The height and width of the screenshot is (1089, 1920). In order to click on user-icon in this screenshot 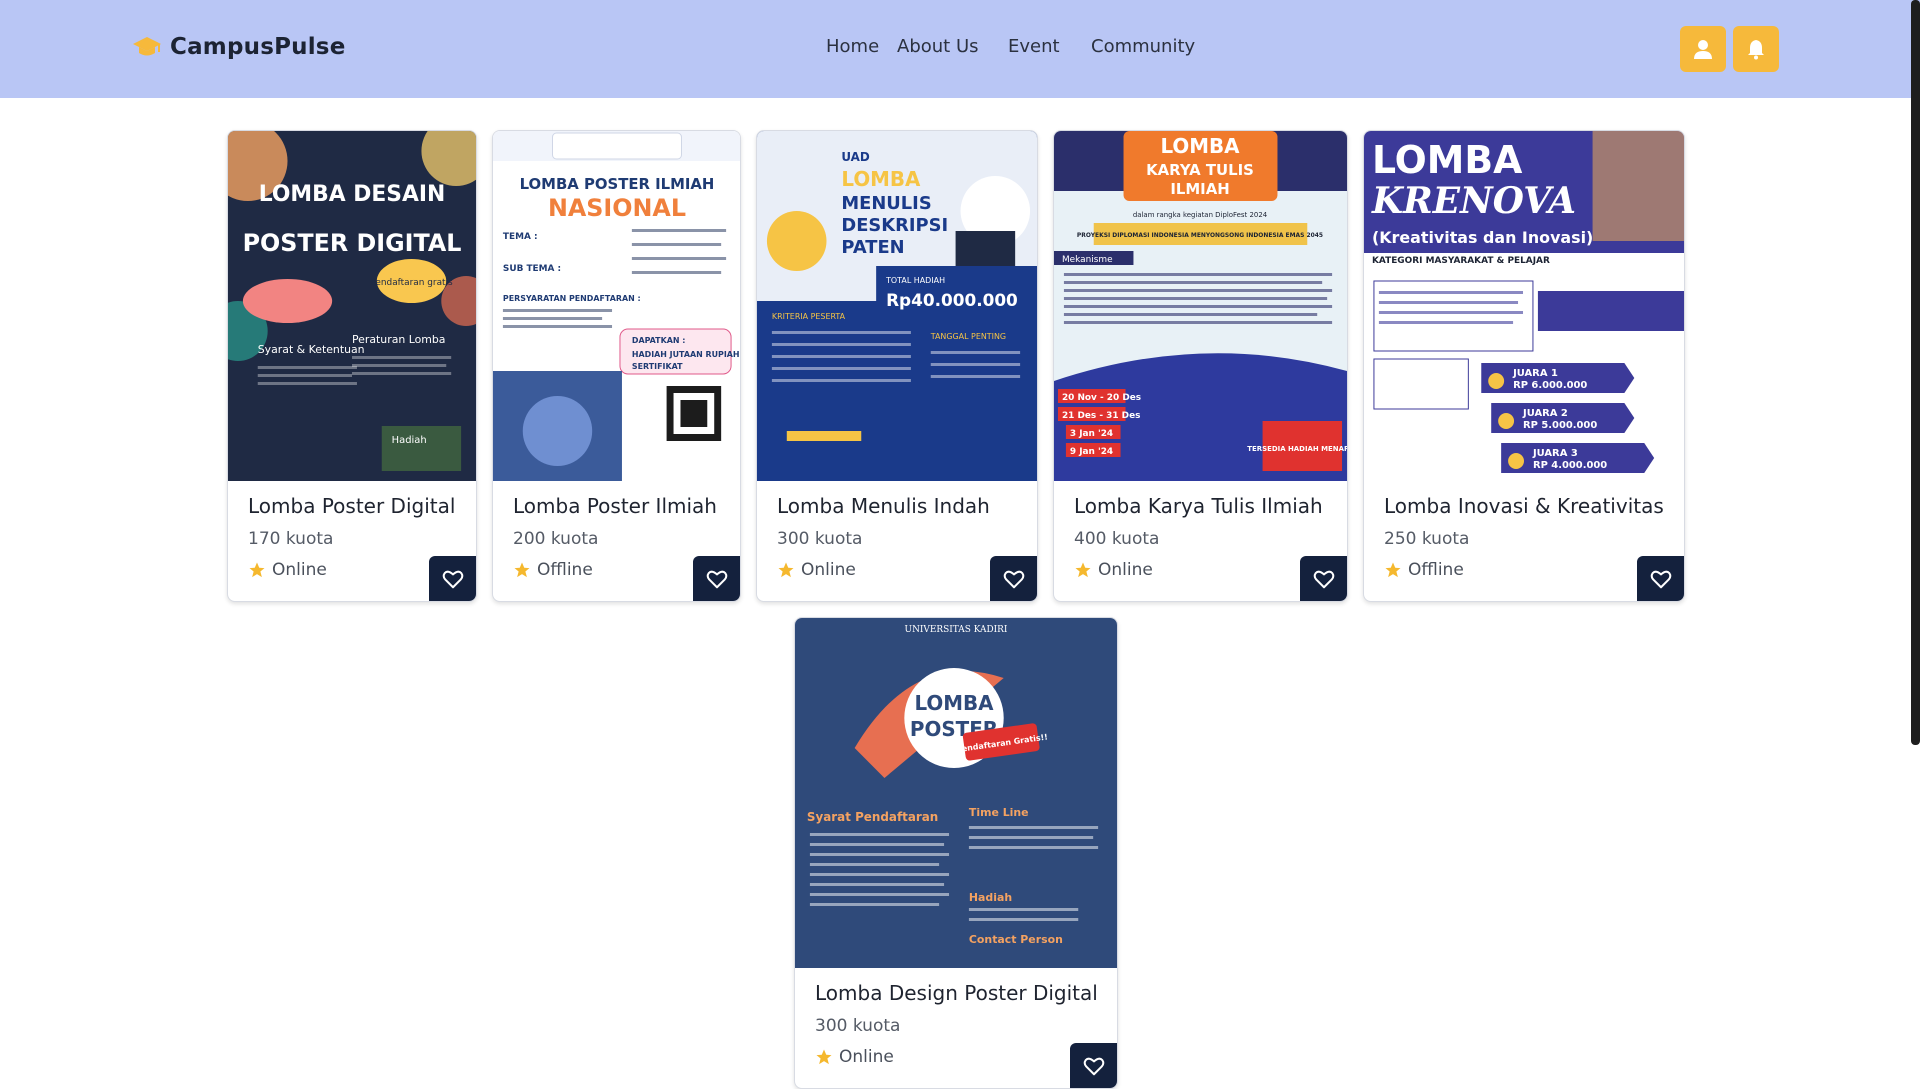, I will do `click(1703, 49)`.